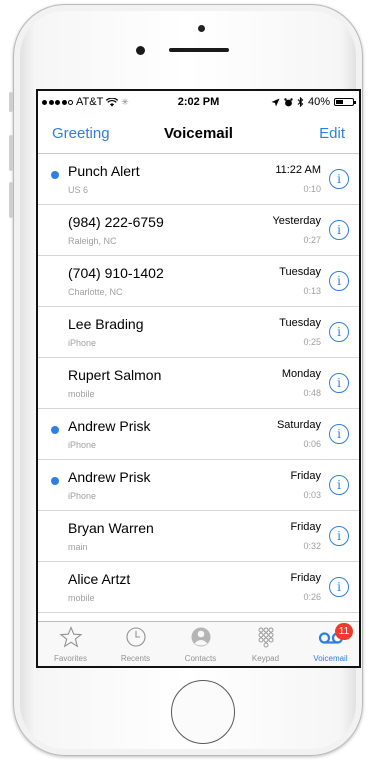  What do you see at coordinates (200, 658) in the screenshot?
I see `tab-contacts-label: Contacts` at bounding box center [200, 658].